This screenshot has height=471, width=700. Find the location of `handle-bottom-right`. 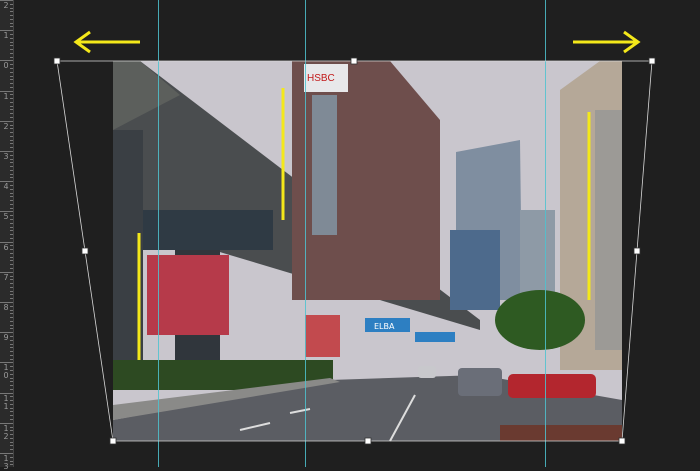

handle-bottom-right is located at coordinates (622, 441).